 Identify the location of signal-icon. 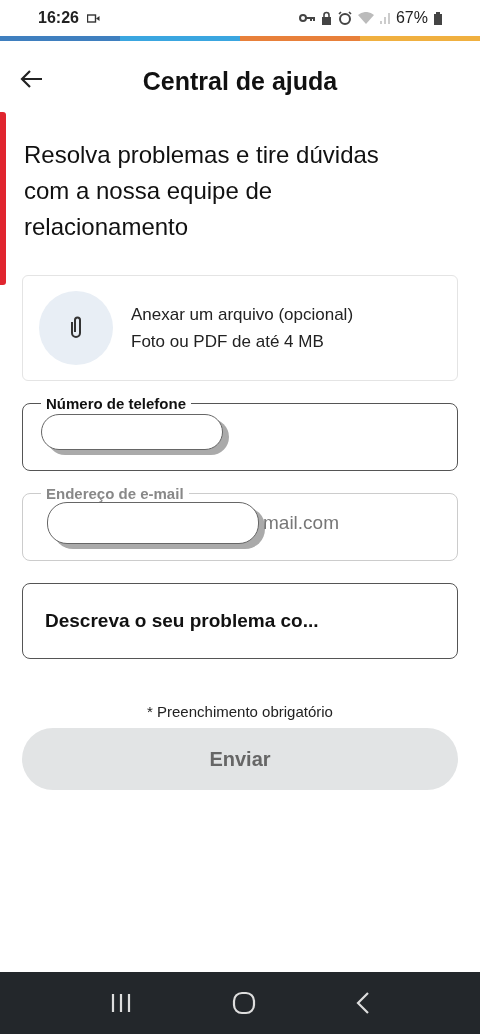
(384, 18).